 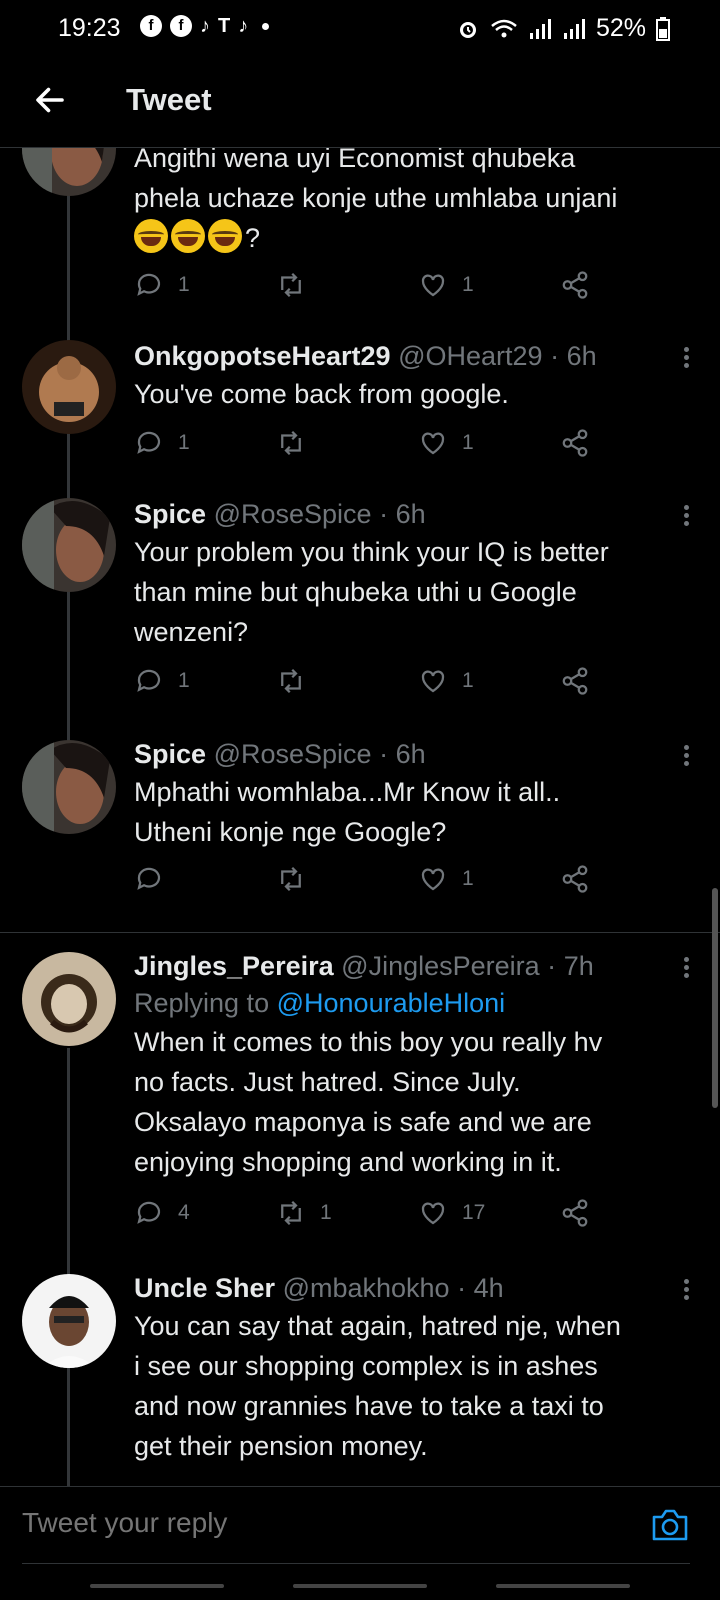 What do you see at coordinates (360, 102) in the screenshot?
I see `top-bar: Tweet` at bounding box center [360, 102].